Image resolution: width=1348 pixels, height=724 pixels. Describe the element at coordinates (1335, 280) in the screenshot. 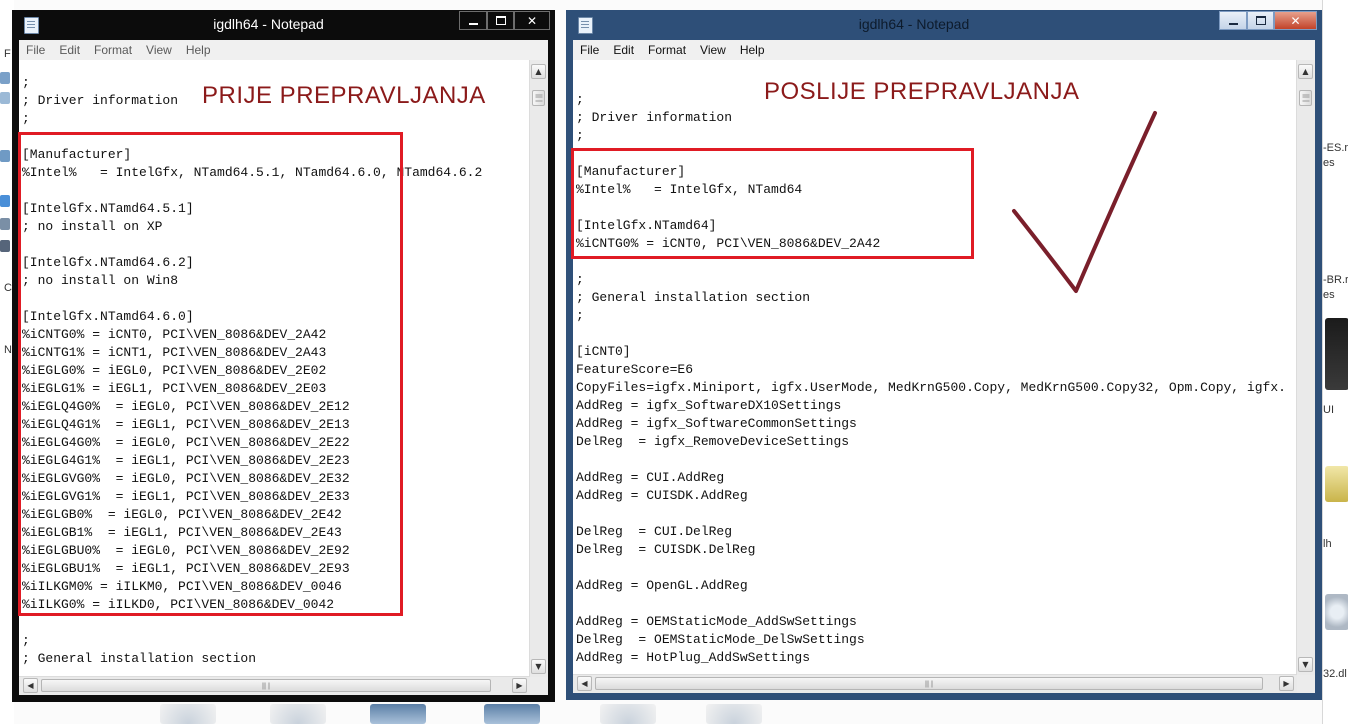

I see `file-label: -BR.r` at that location.